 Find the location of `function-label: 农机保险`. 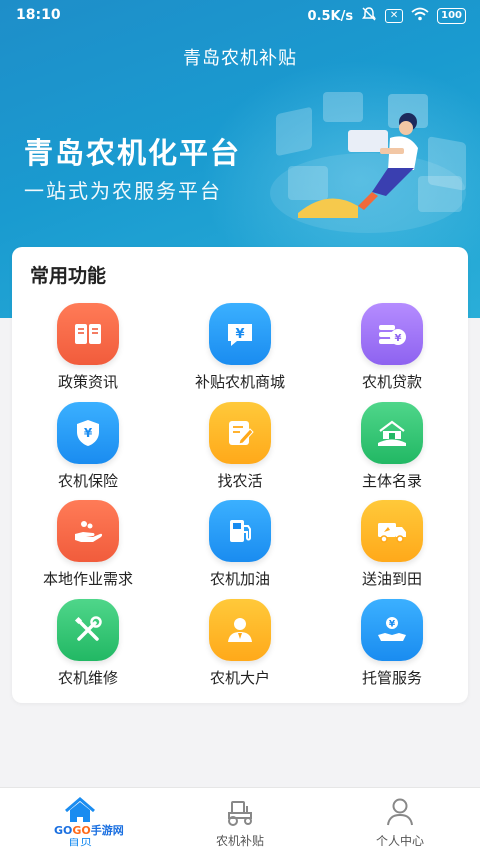

function-label: 农机保险 is located at coordinates (87, 480).